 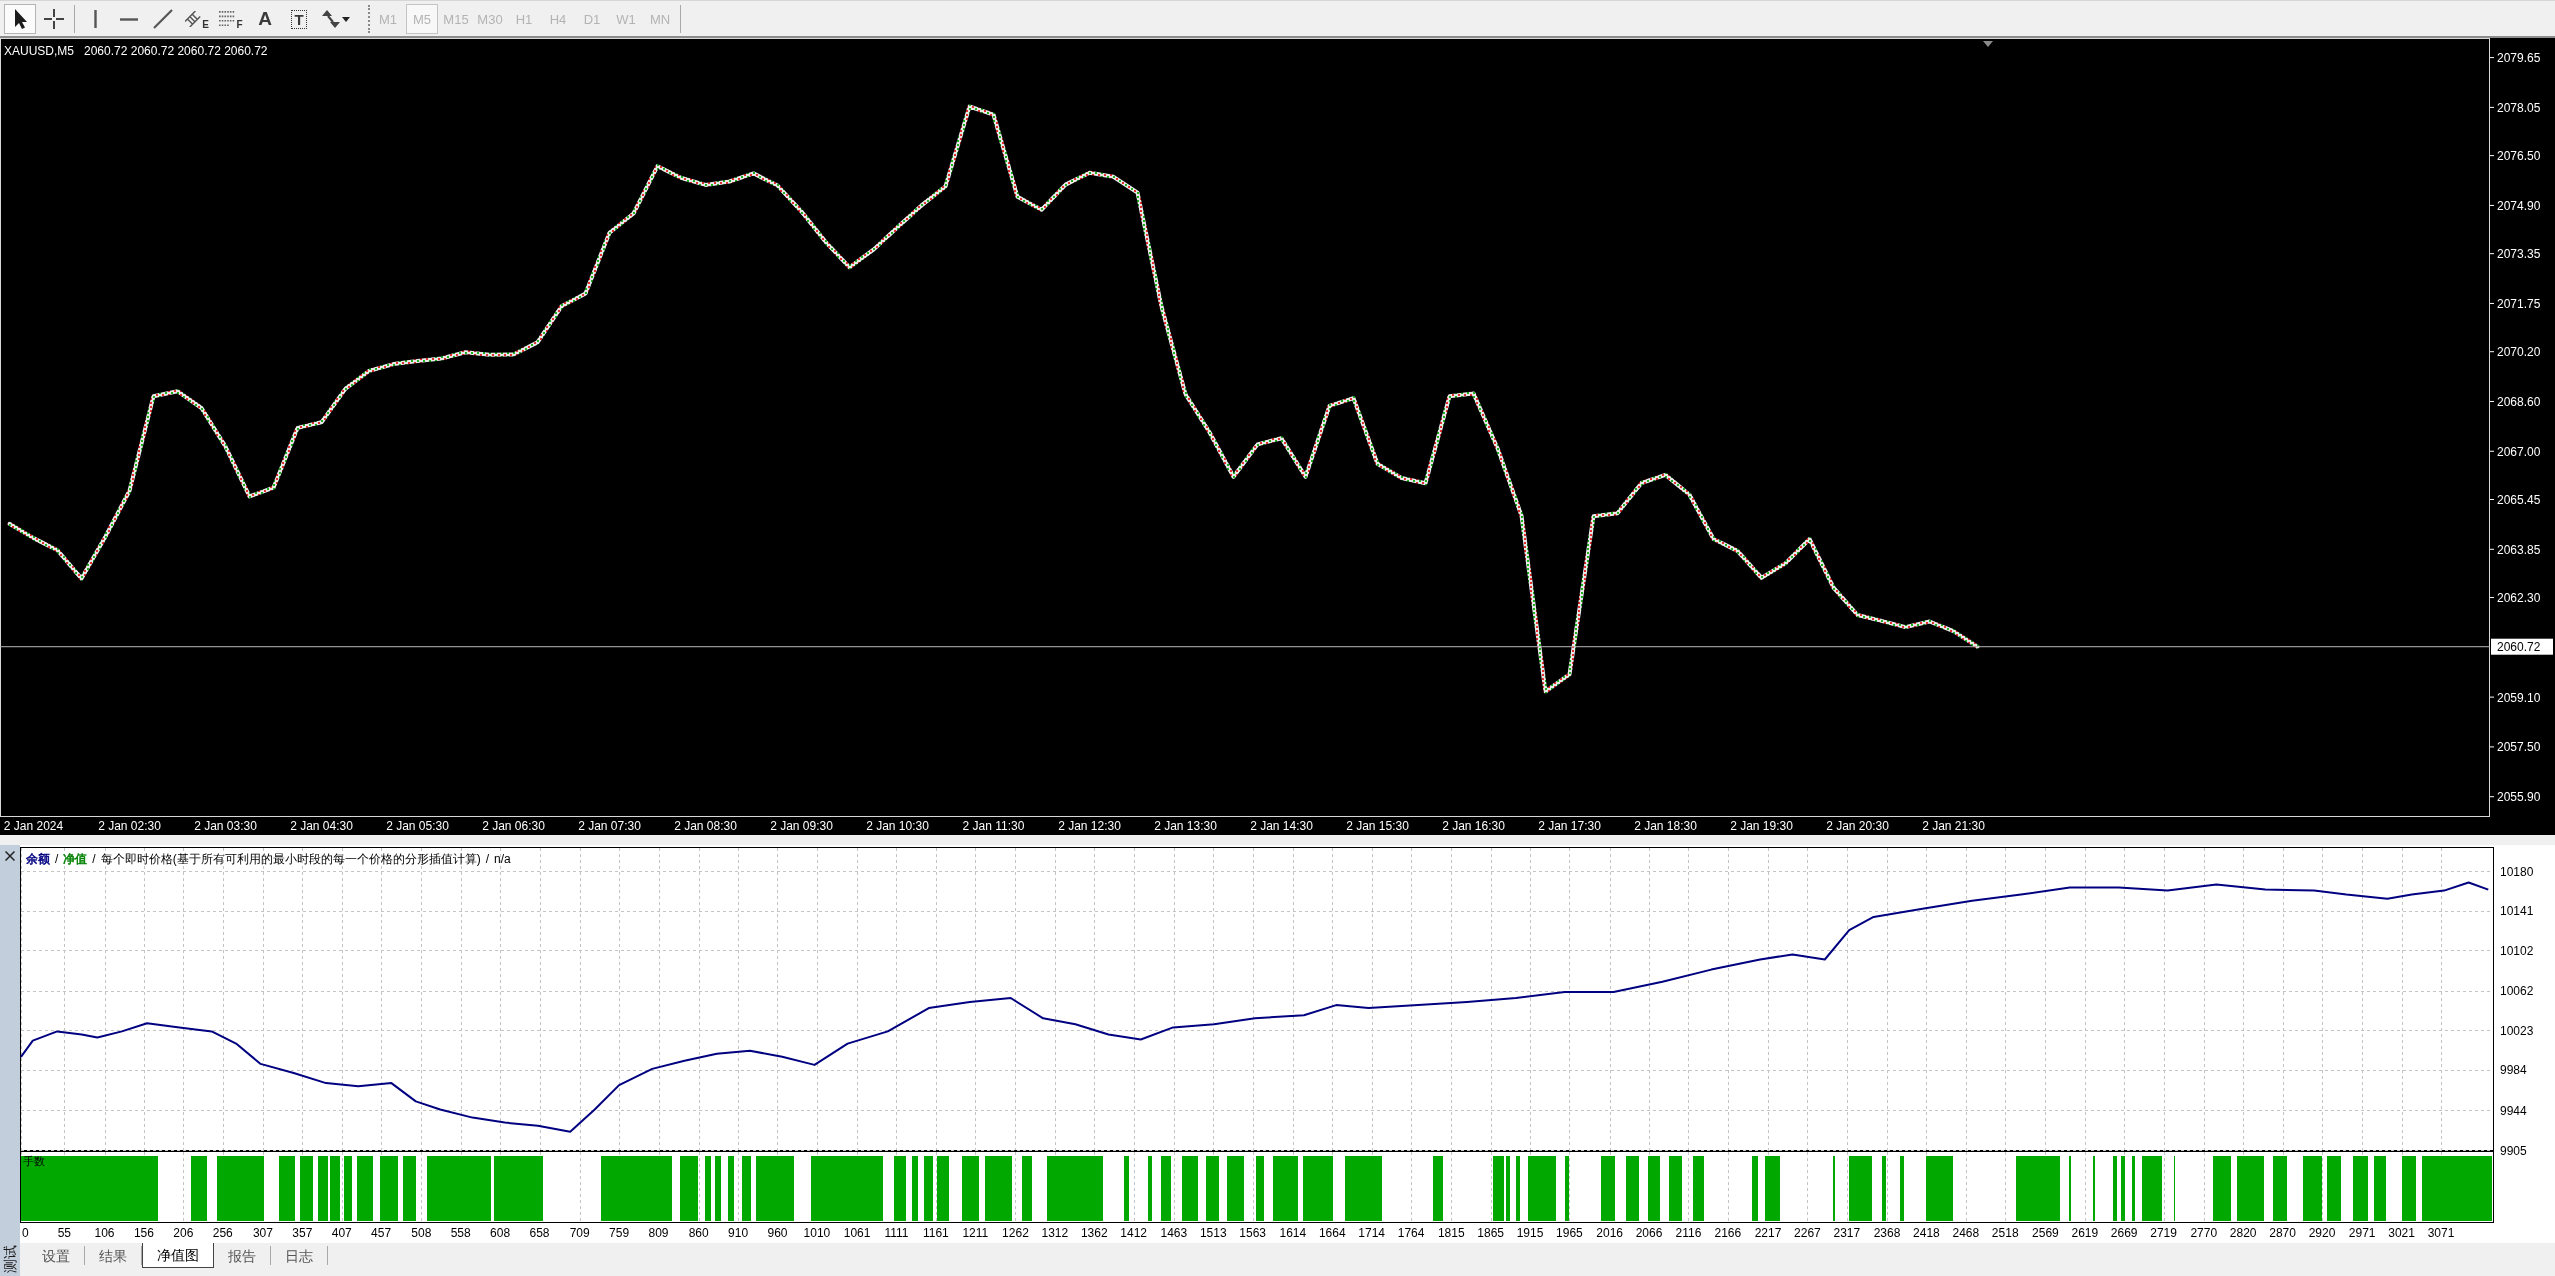 I want to click on trade-axis-label: 910, so click(x=738, y=1233).